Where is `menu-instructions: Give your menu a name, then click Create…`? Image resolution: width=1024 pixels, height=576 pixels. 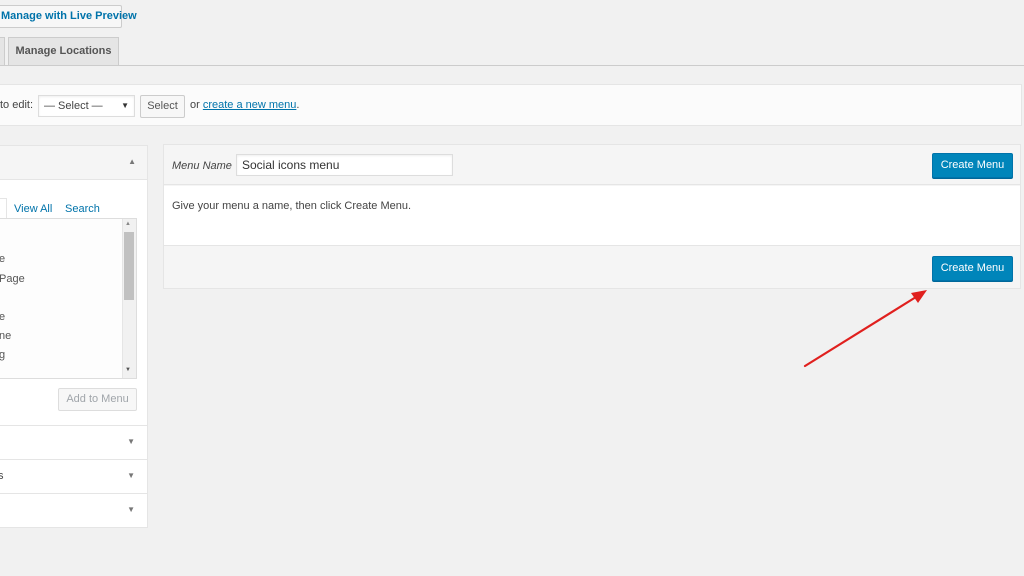 menu-instructions: Give your menu a name, then click Create… is located at coordinates (292, 206).